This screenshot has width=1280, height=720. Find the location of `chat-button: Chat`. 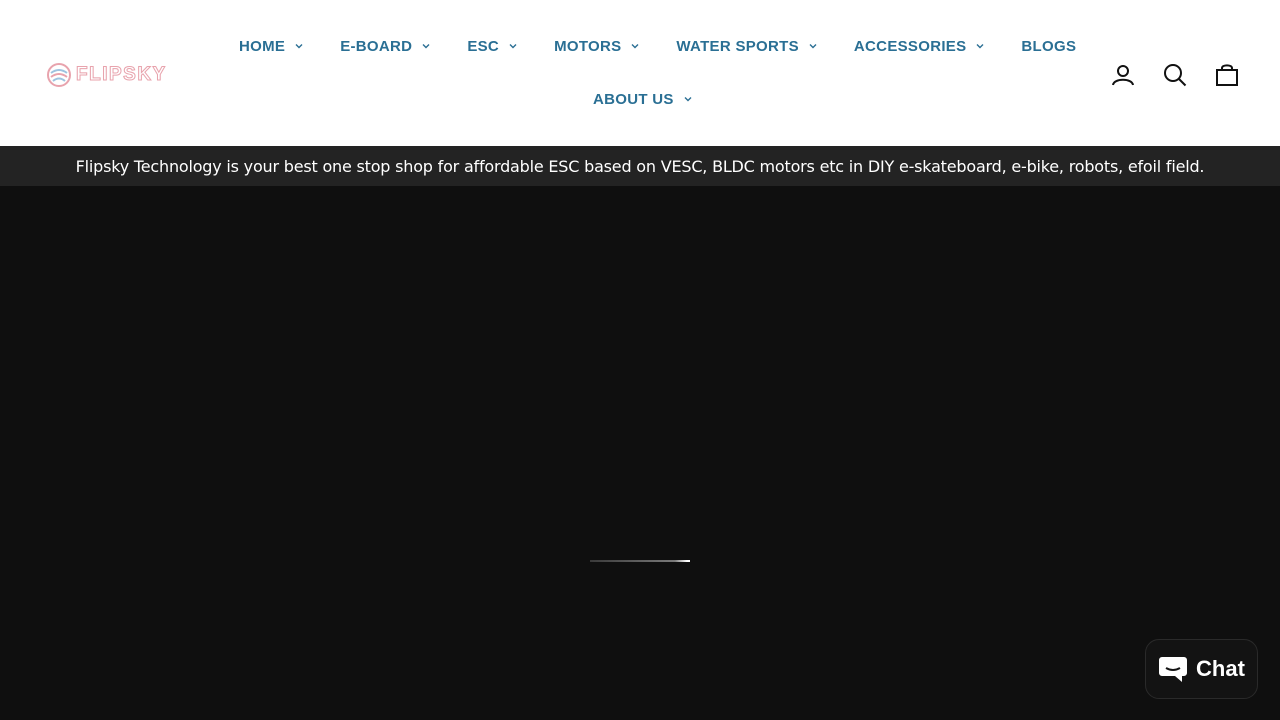

chat-button: Chat is located at coordinates (1201, 669).